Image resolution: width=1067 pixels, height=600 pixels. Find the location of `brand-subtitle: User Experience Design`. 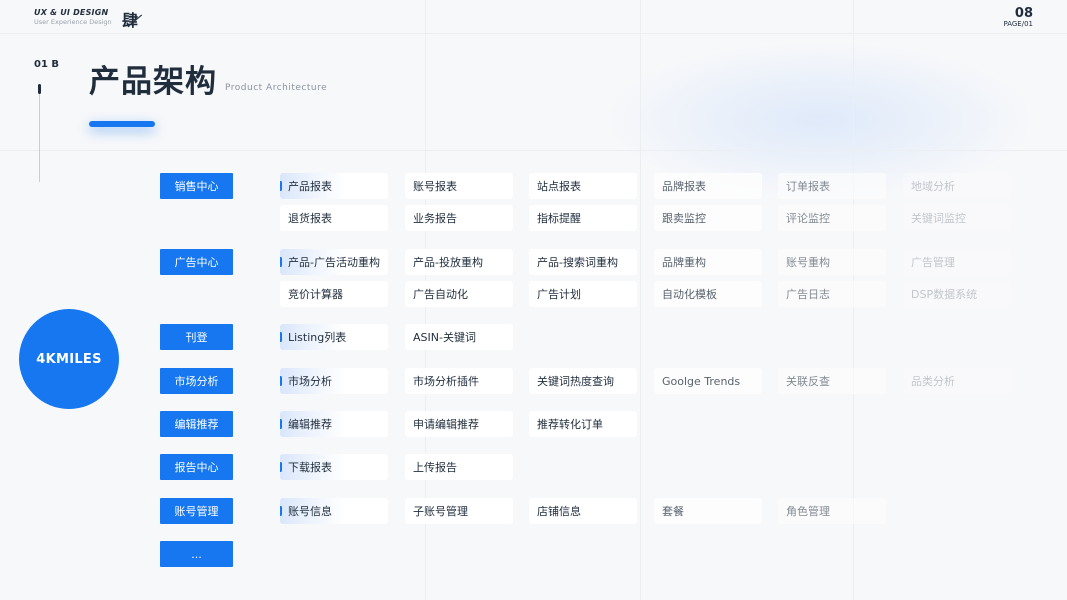

brand-subtitle: User Experience Design is located at coordinates (73, 22).